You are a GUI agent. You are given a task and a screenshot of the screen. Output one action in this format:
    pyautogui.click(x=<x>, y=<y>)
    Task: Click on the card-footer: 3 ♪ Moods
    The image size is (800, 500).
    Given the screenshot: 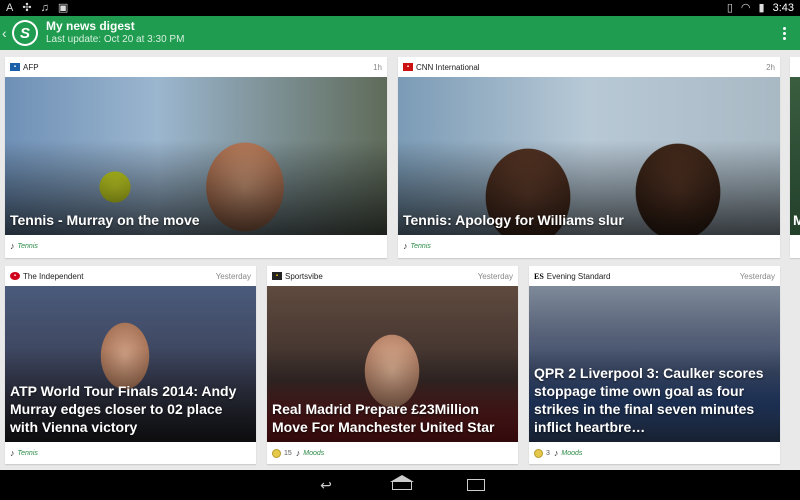 What is the action you would take?
    pyautogui.click(x=654, y=453)
    